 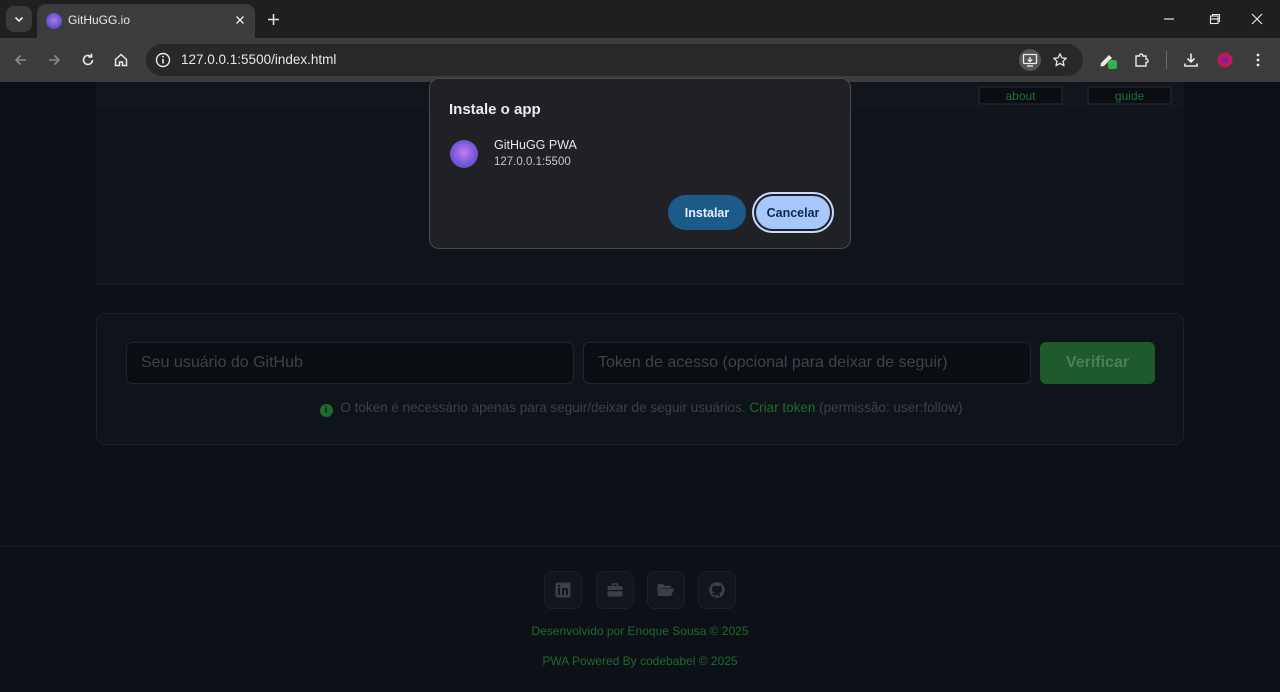 I want to click on chevron-down-icon, so click(x=19, y=19).